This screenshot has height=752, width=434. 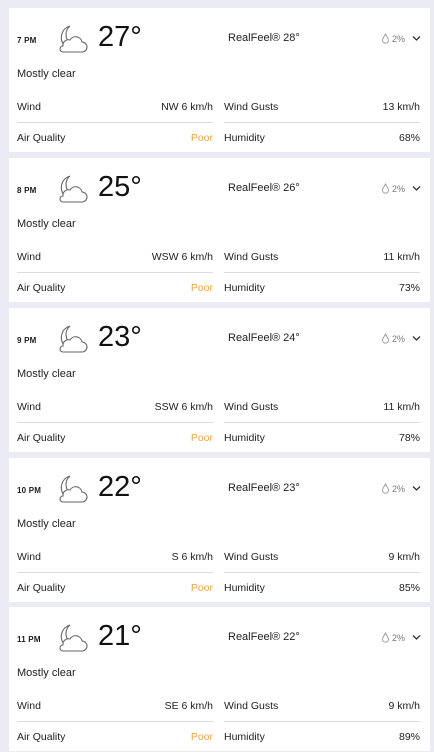 I want to click on hour-temperature: 22°, so click(x=120, y=487).